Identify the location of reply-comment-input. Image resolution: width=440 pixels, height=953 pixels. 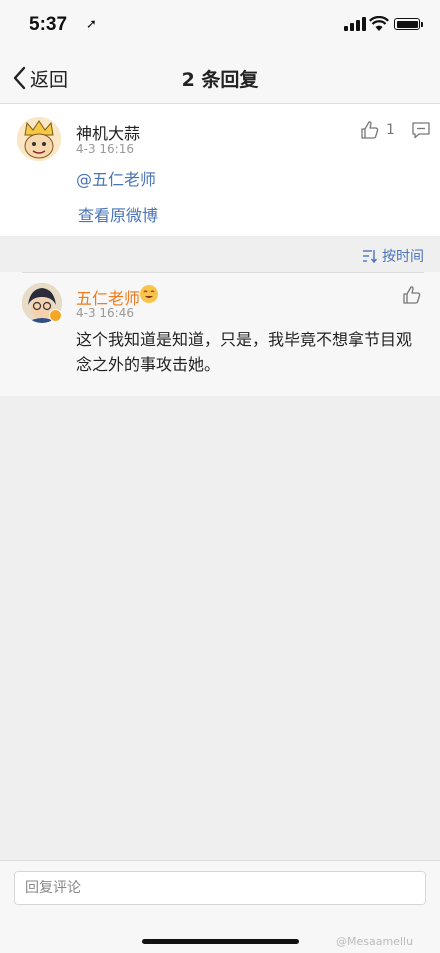
(220, 888).